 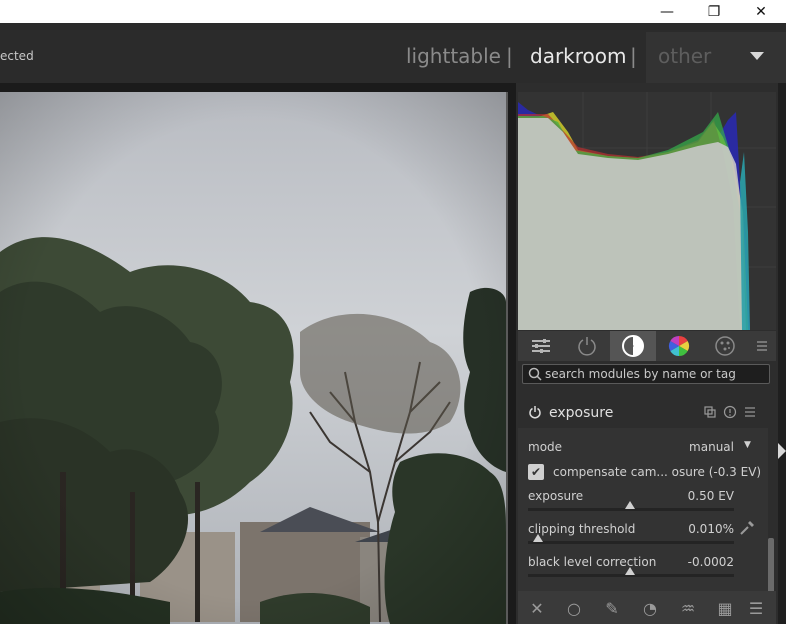 I want to click on circle-icon: ○, so click(x=574, y=608).